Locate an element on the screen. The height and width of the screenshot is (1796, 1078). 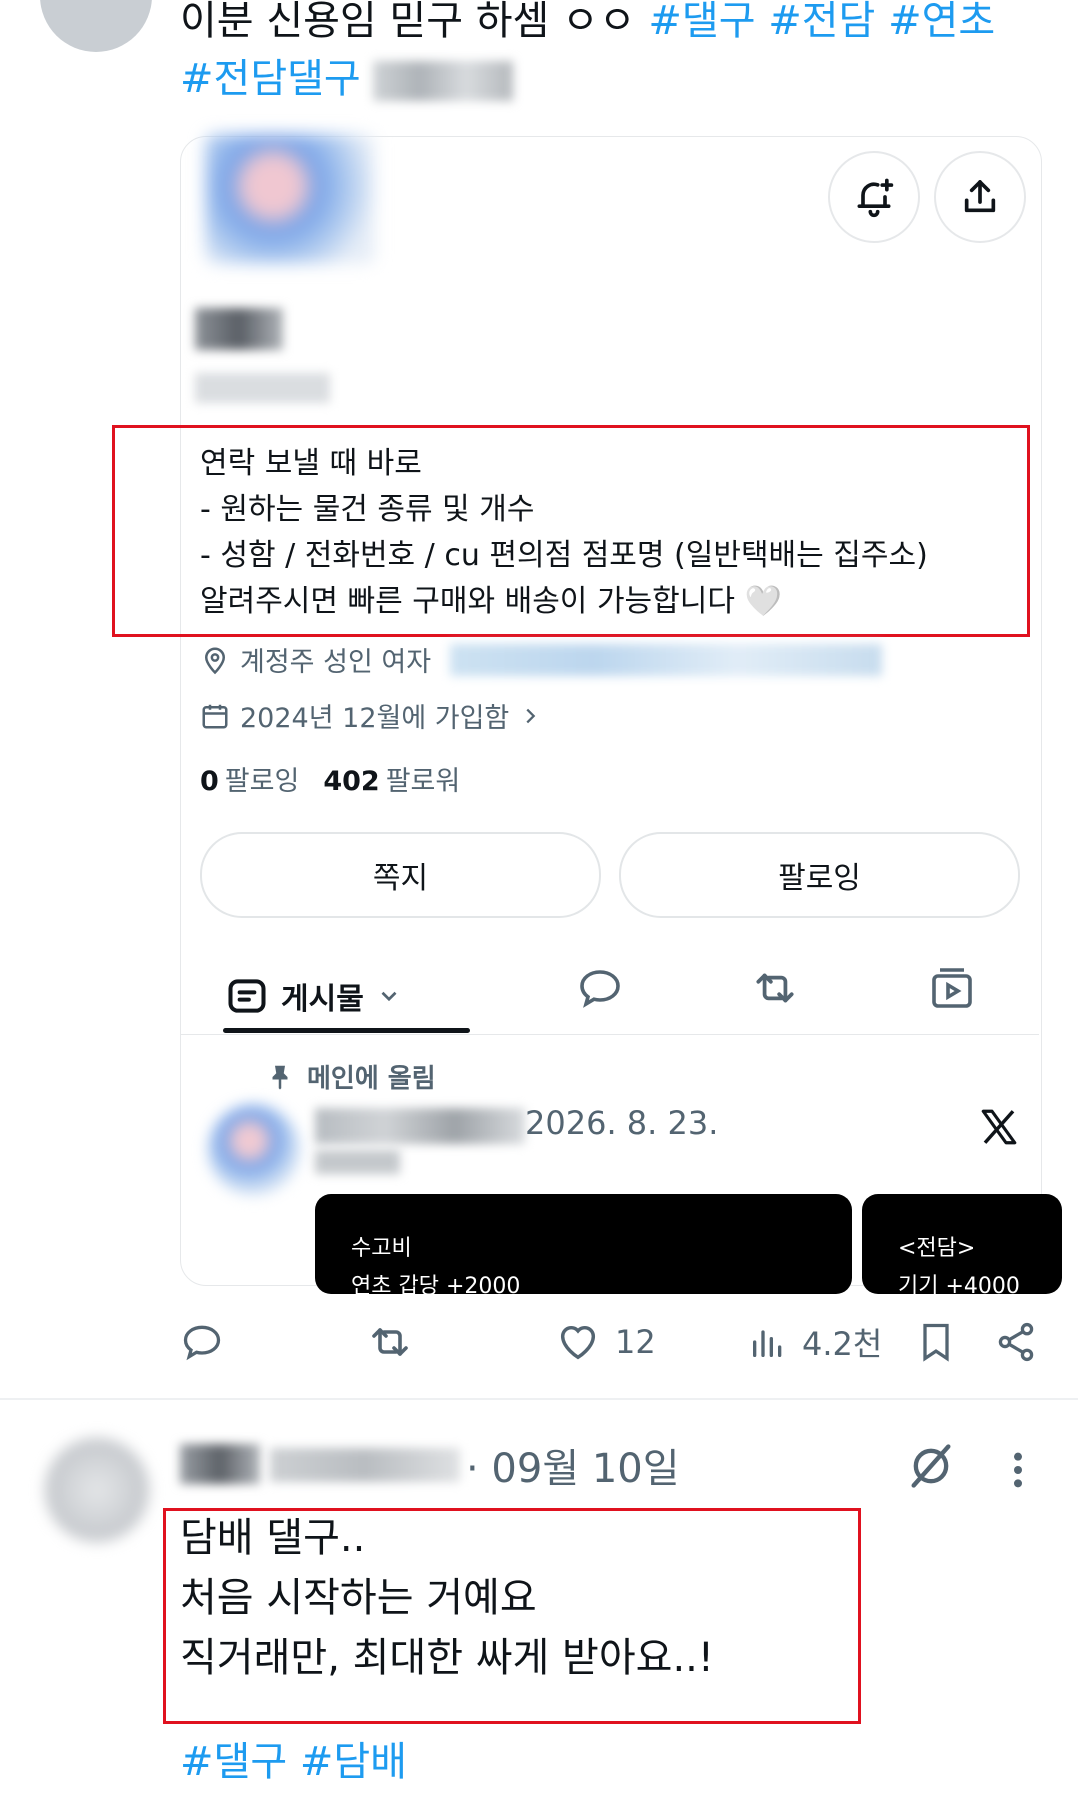
share-icon is located at coordinates (1016, 1342).